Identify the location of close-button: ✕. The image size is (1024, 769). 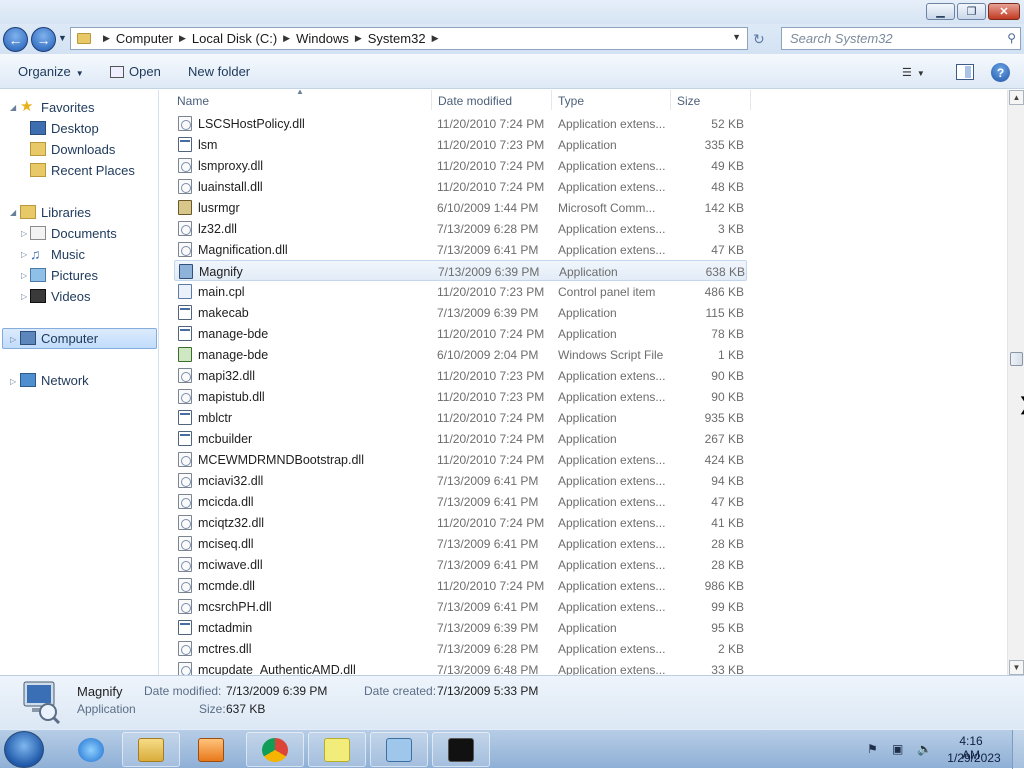
(1004, 11).